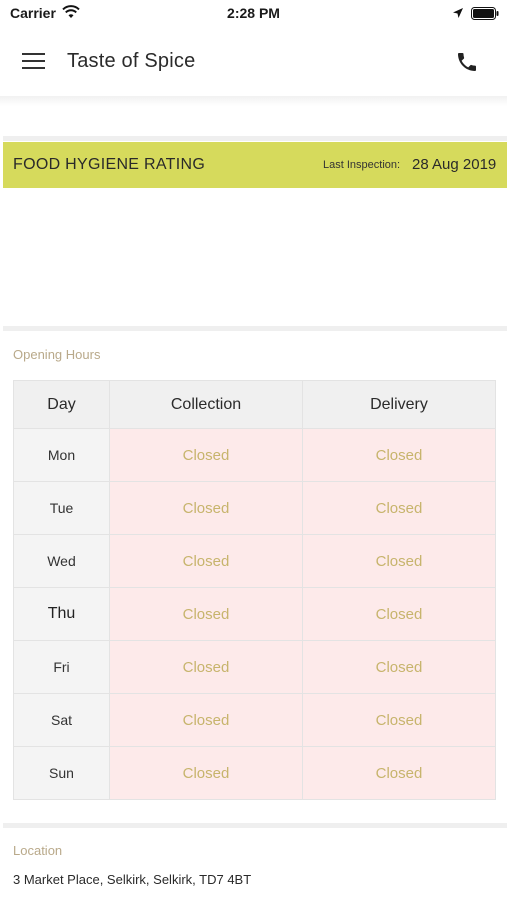 The width and height of the screenshot is (507, 900). Describe the element at coordinates (454, 164) in the screenshot. I see `last-inspection-date: 28 Aug 2019` at that location.